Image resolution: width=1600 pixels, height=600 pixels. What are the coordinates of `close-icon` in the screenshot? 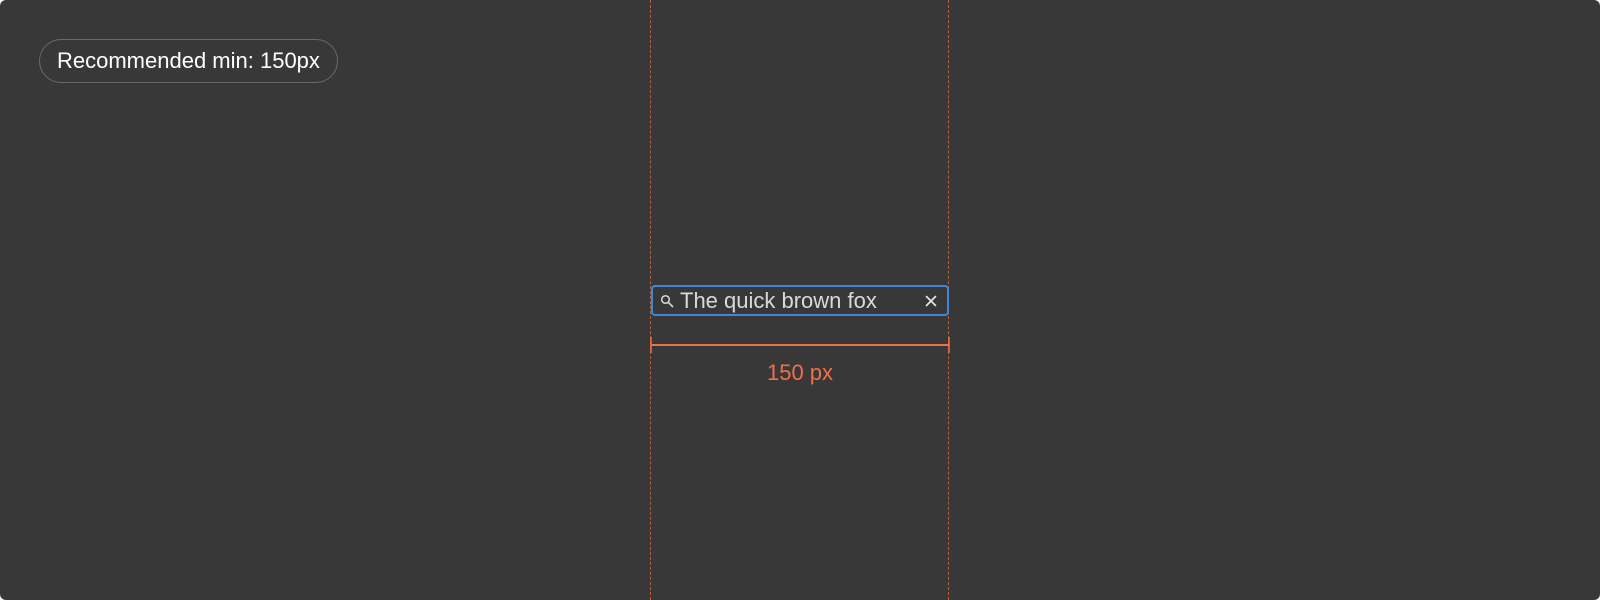 It's located at (931, 300).